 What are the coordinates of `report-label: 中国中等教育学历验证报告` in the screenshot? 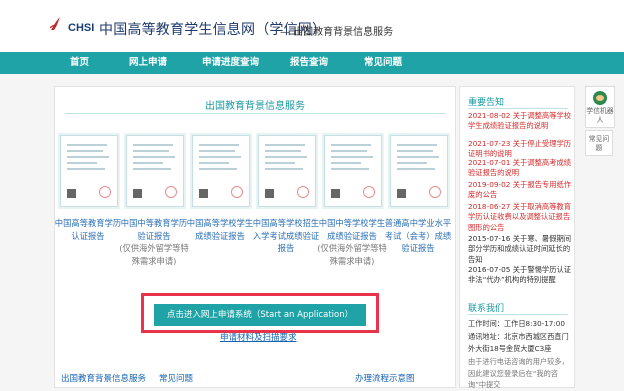 It's located at (154, 229).